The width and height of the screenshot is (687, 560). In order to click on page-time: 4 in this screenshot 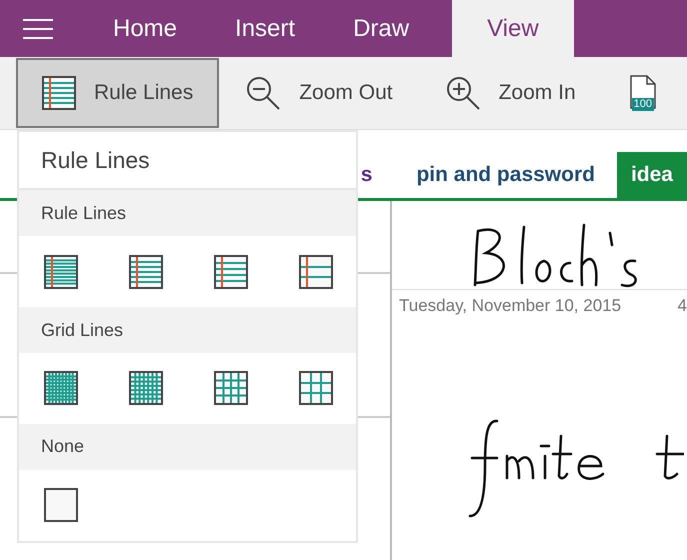, I will do `click(682, 306)`.